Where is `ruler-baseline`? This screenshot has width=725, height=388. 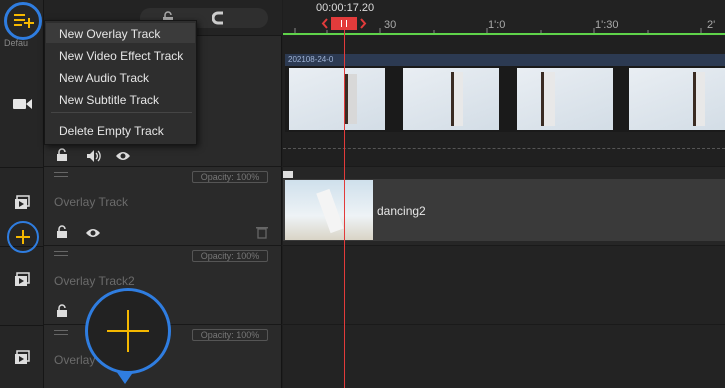 ruler-baseline is located at coordinates (504, 34).